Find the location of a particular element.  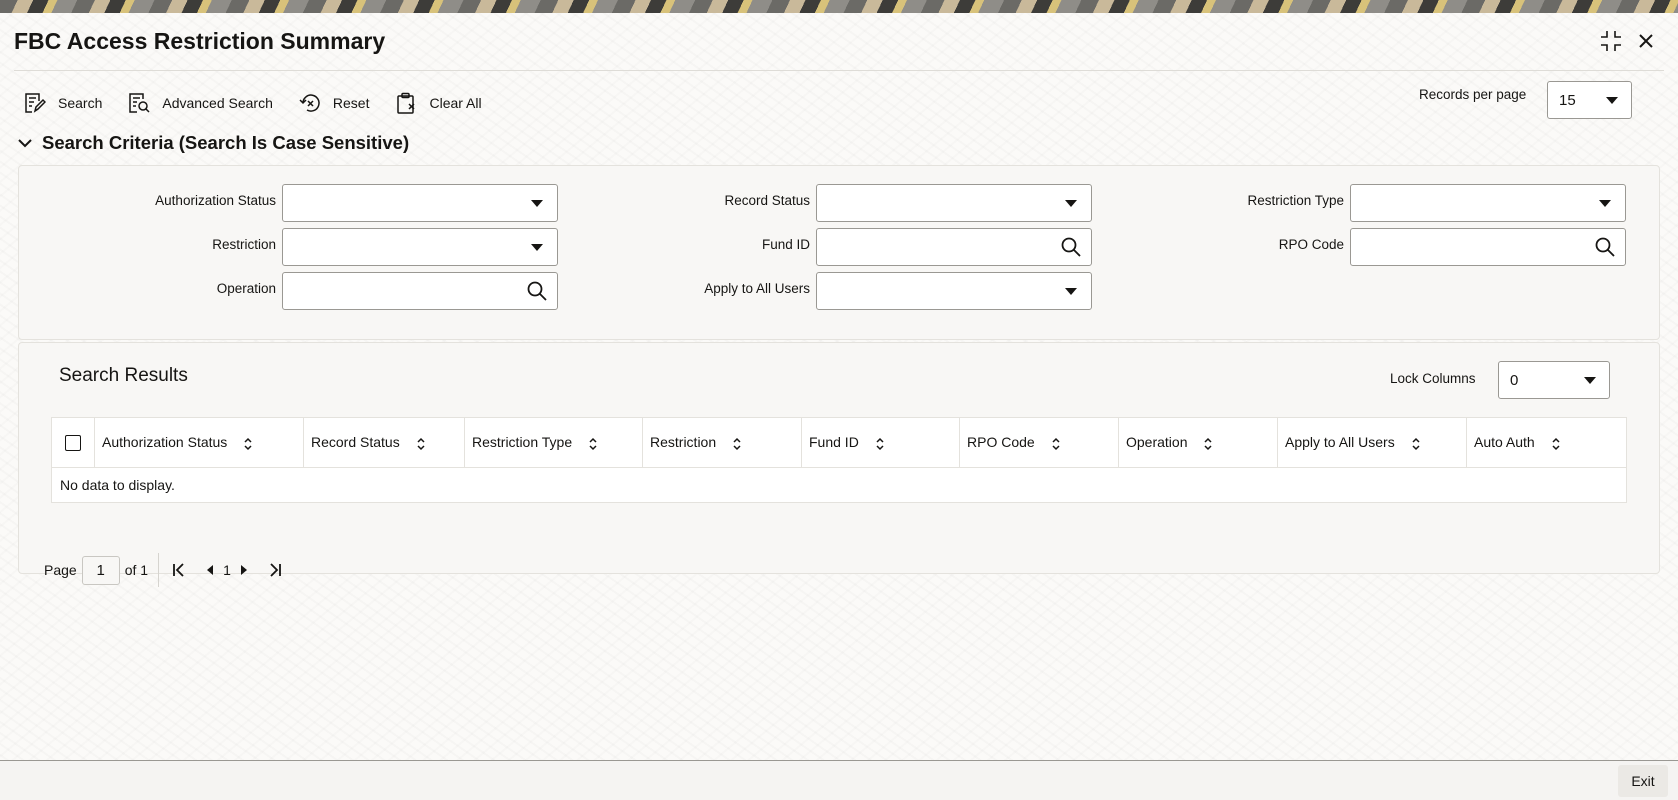

records-per-page-select: 15 is located at coordinates (1589, 100).